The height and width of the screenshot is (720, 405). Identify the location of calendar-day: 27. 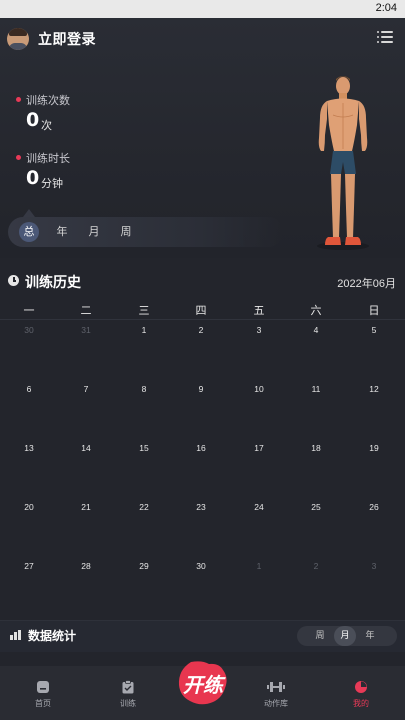
(29, 566).